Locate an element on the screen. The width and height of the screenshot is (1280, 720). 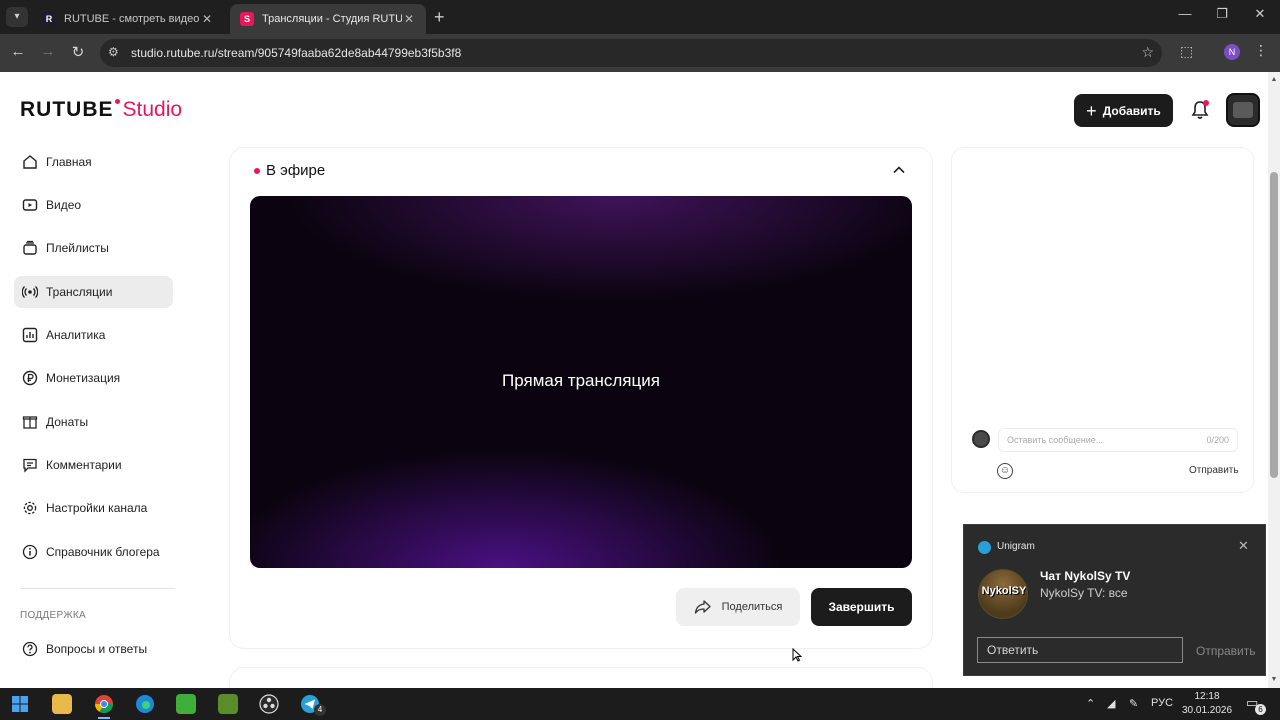
gear-icon is located at coordinates (30, 508).